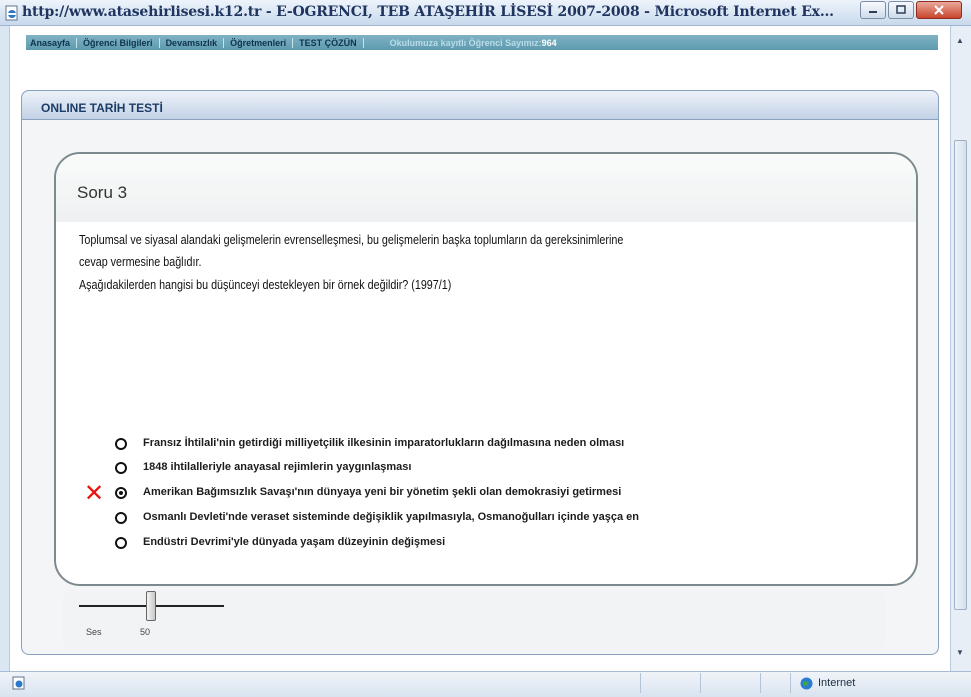 The width and height of the screenshot is (971, 697). I want to click on volume-label: Ses, so click(94, 632).